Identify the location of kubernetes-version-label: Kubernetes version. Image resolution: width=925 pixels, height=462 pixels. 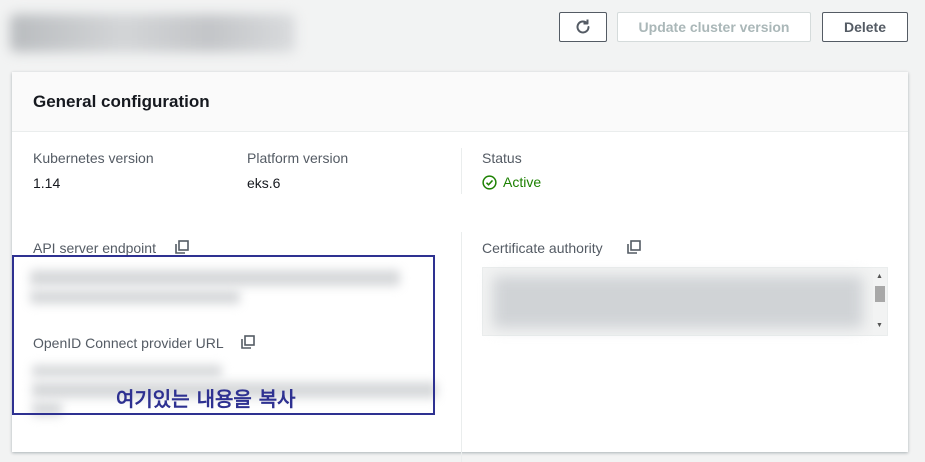
(93, 158).